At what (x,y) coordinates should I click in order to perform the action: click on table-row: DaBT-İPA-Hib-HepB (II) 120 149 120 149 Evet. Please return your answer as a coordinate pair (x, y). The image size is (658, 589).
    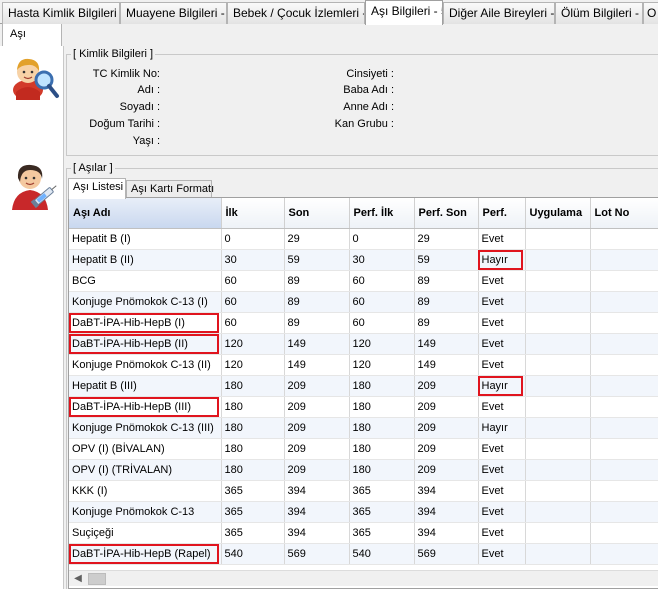
    Looking at the image, I should click on (363, 344).